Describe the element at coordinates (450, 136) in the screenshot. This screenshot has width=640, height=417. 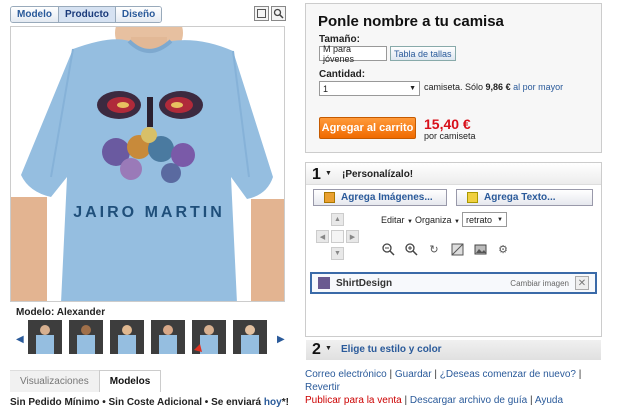
I see `price-unit: por camiseta` at that location.